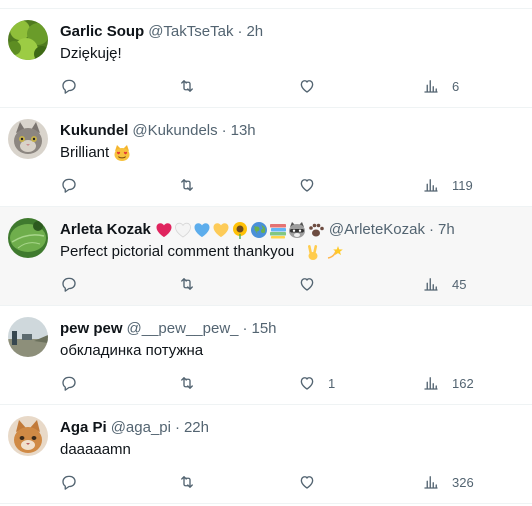 The width and height of the screenshot is (532, 506). I want to click on reply-text: daaaaamn, so click(95, 450).